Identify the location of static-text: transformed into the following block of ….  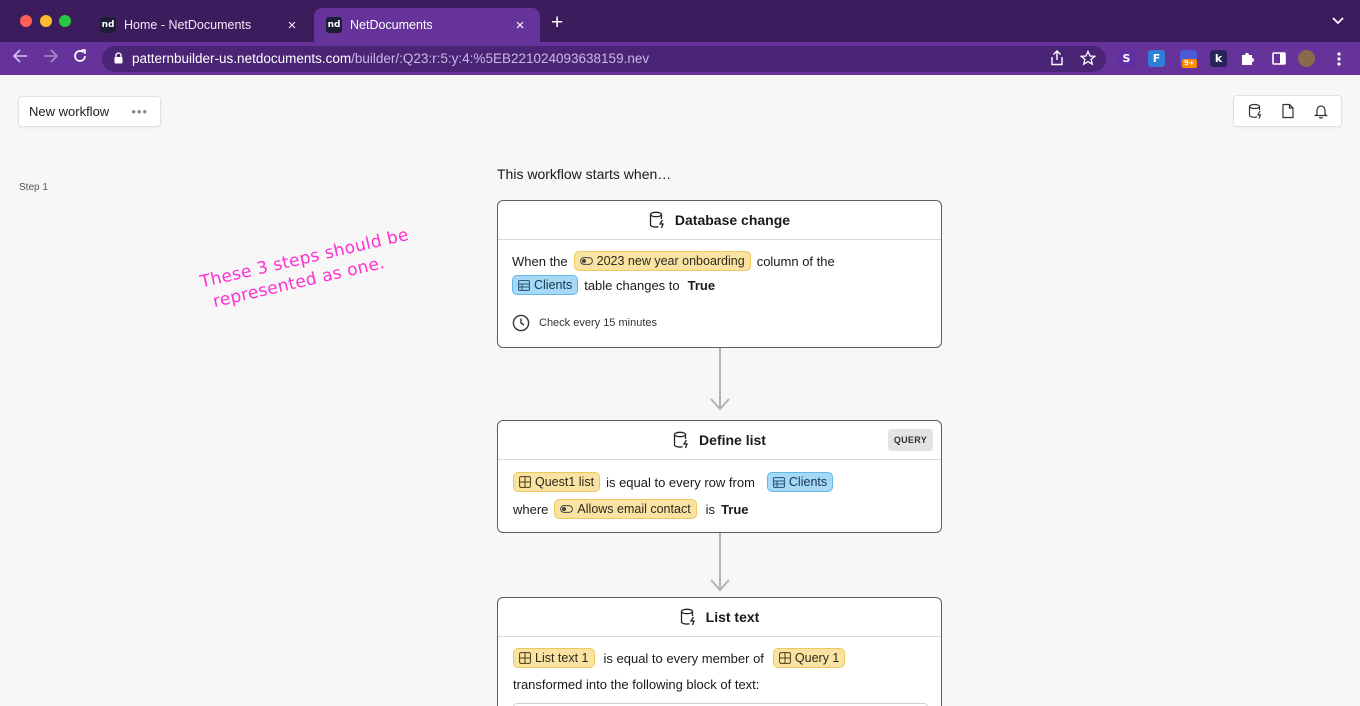
(636, 684).